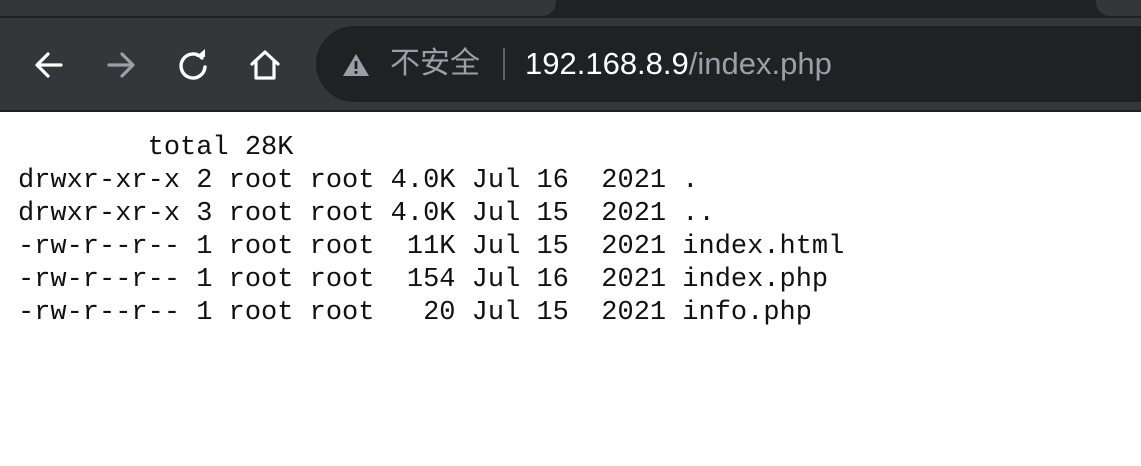 The width and height of the screenshot is (1141, 466). I want to click on url-host: 192.168.8.9, so click(607, 63).